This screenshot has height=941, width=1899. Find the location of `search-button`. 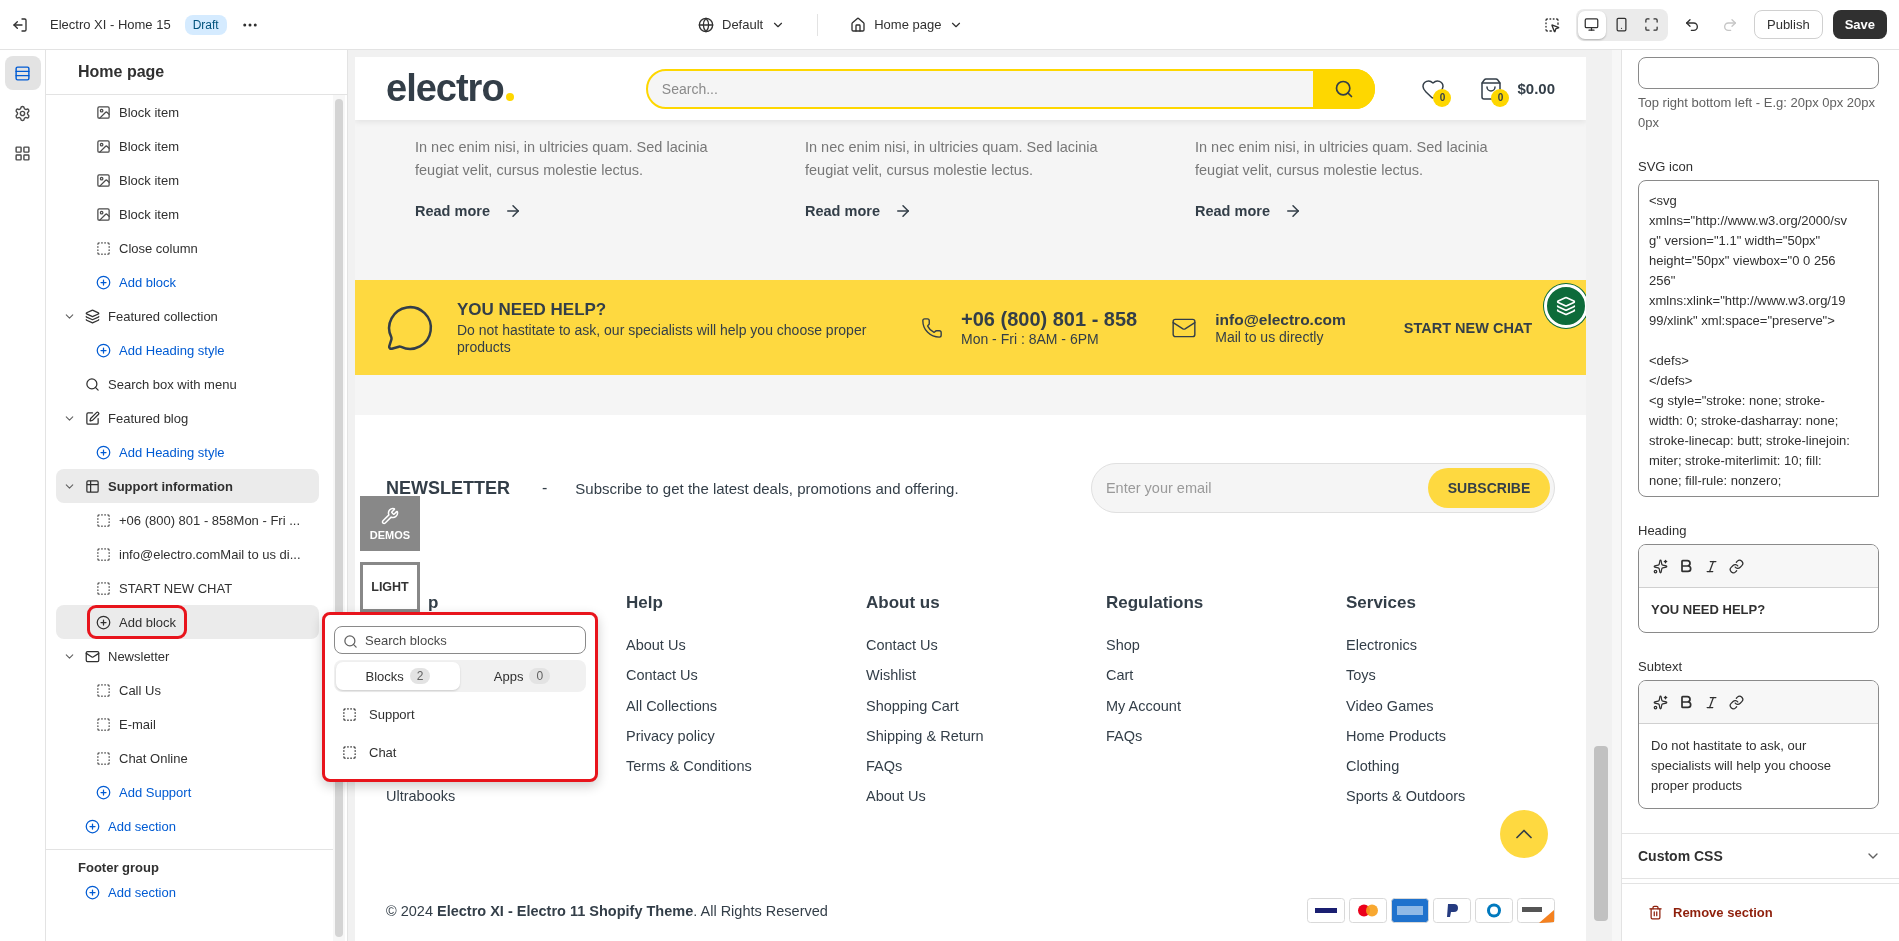

search-button is located at coordinates (1344, 88).